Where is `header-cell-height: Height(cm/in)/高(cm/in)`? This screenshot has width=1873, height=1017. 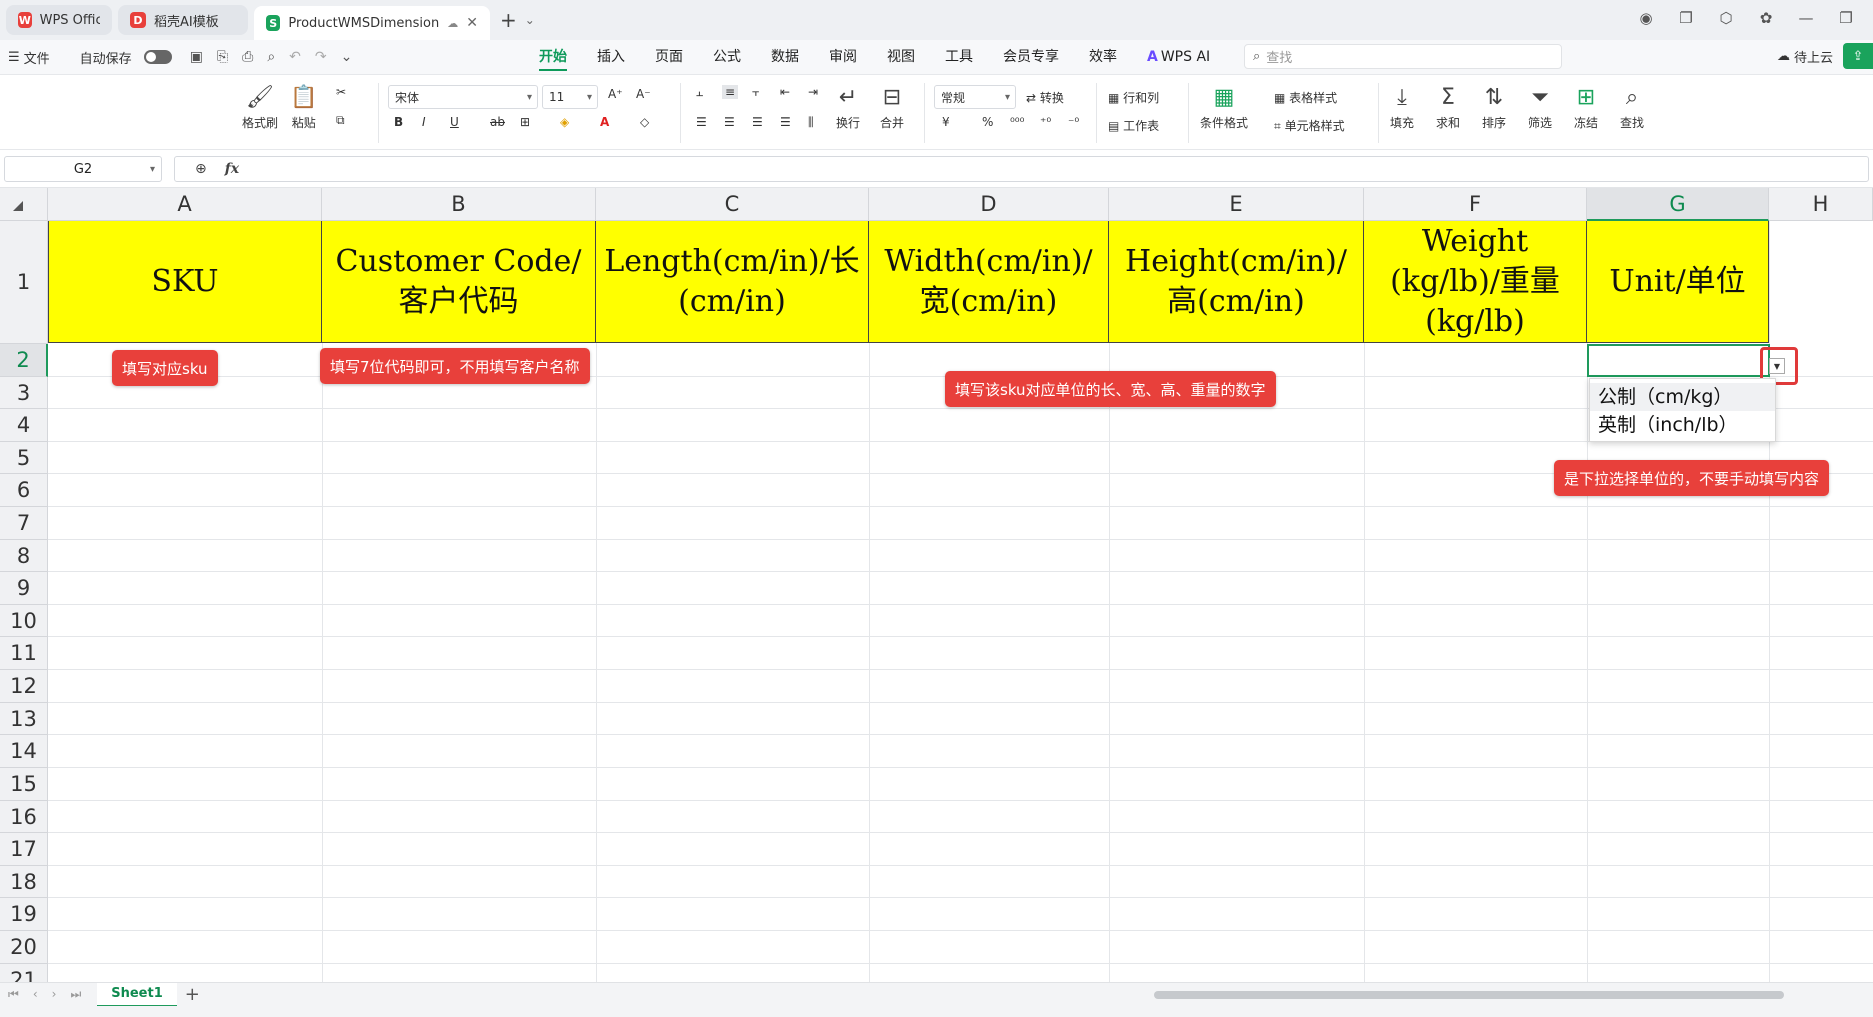 header-cell-height: Height(cm/in)/高(cm/in) is located at coordinates (1236, 282).